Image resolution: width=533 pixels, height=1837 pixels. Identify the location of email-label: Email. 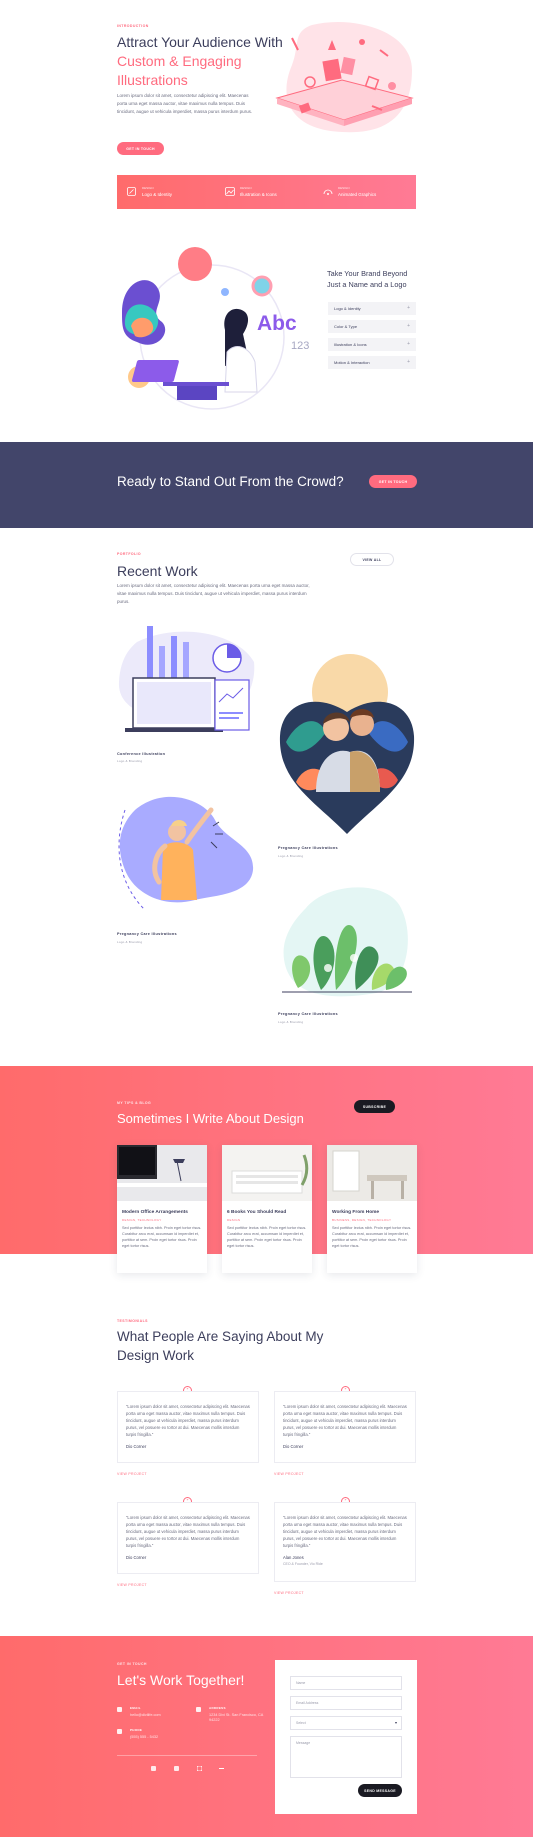
(135, 1708).